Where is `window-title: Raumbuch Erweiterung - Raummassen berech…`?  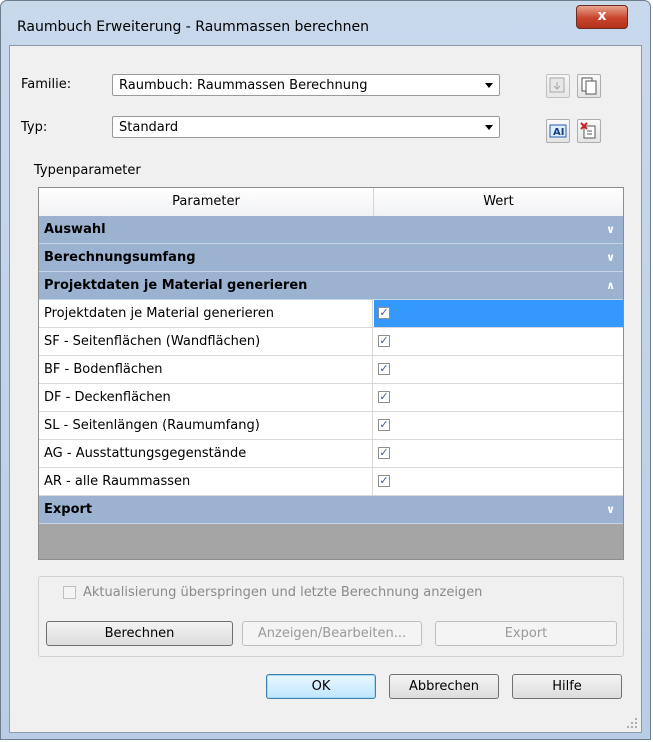 window-title: Raumbuch Erweiterung - Raummassen berech… is located at coordinates (193, 27).